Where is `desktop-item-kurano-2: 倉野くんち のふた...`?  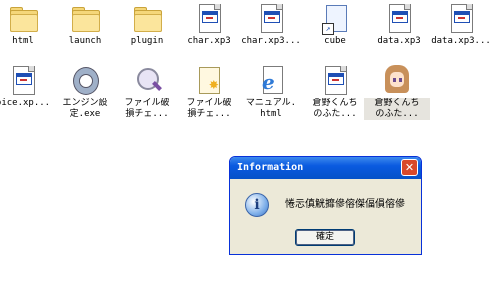 desktop-item-kurano-2: 倉野くんち のふた... is located at coordinates (397, 92).